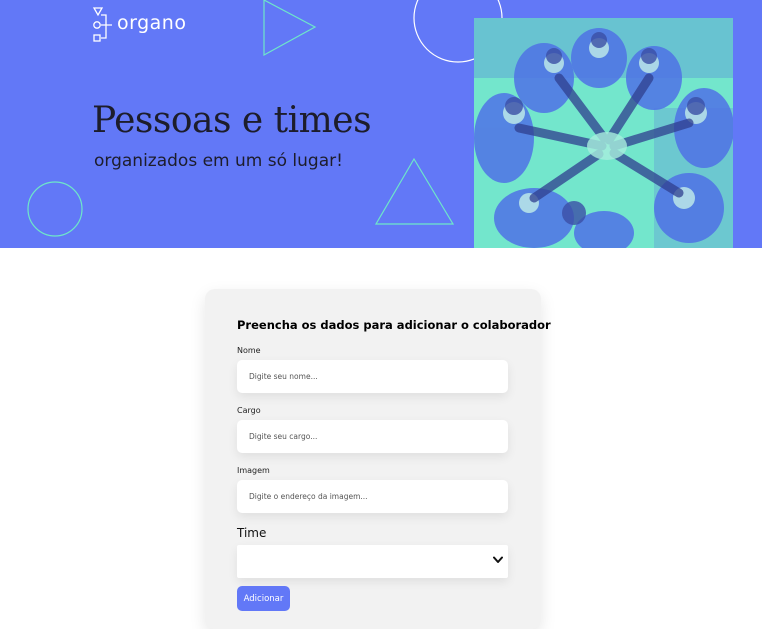 Image resolution: width=762 pixels, height=629 pixels. I want to click on team-label: Time, so click(252, 533).